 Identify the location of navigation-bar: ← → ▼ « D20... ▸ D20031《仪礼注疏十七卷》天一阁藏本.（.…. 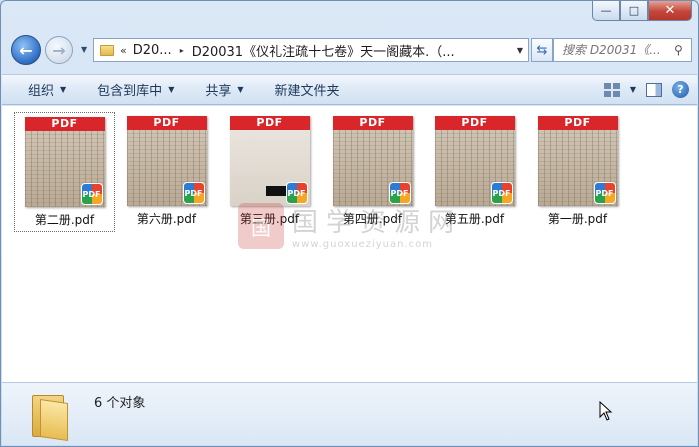
(350, 49).